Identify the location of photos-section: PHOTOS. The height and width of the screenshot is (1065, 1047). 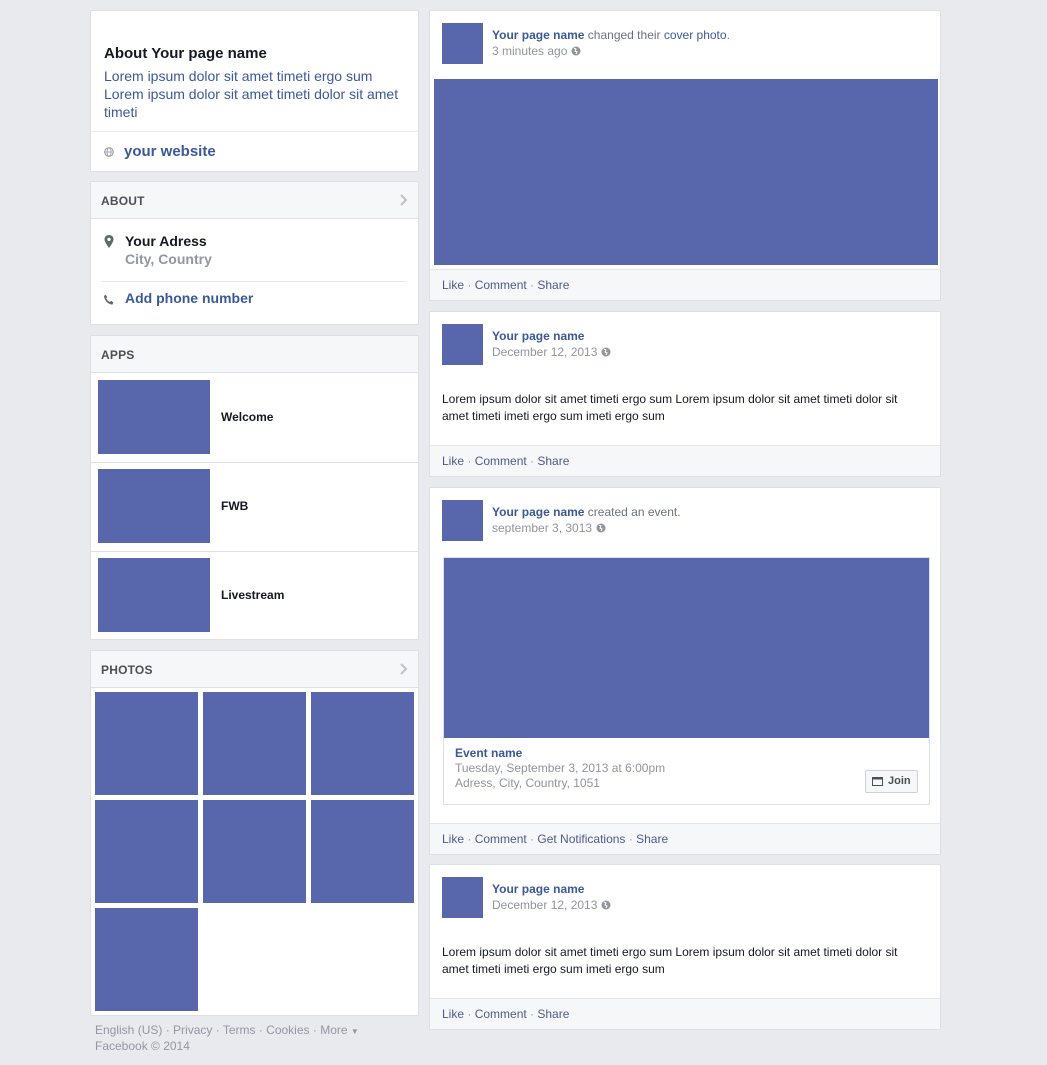
(254, 833).